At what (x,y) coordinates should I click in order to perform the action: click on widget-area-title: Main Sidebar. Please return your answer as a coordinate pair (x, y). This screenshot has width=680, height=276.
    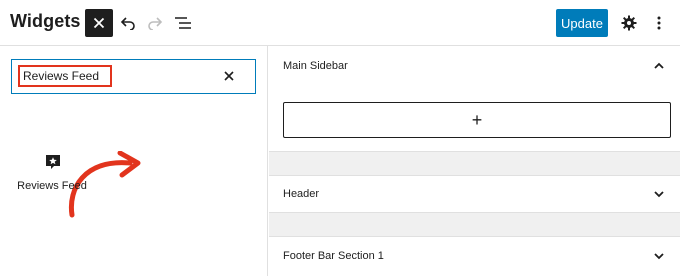
    Looking at the image, I should click on (315, 66).